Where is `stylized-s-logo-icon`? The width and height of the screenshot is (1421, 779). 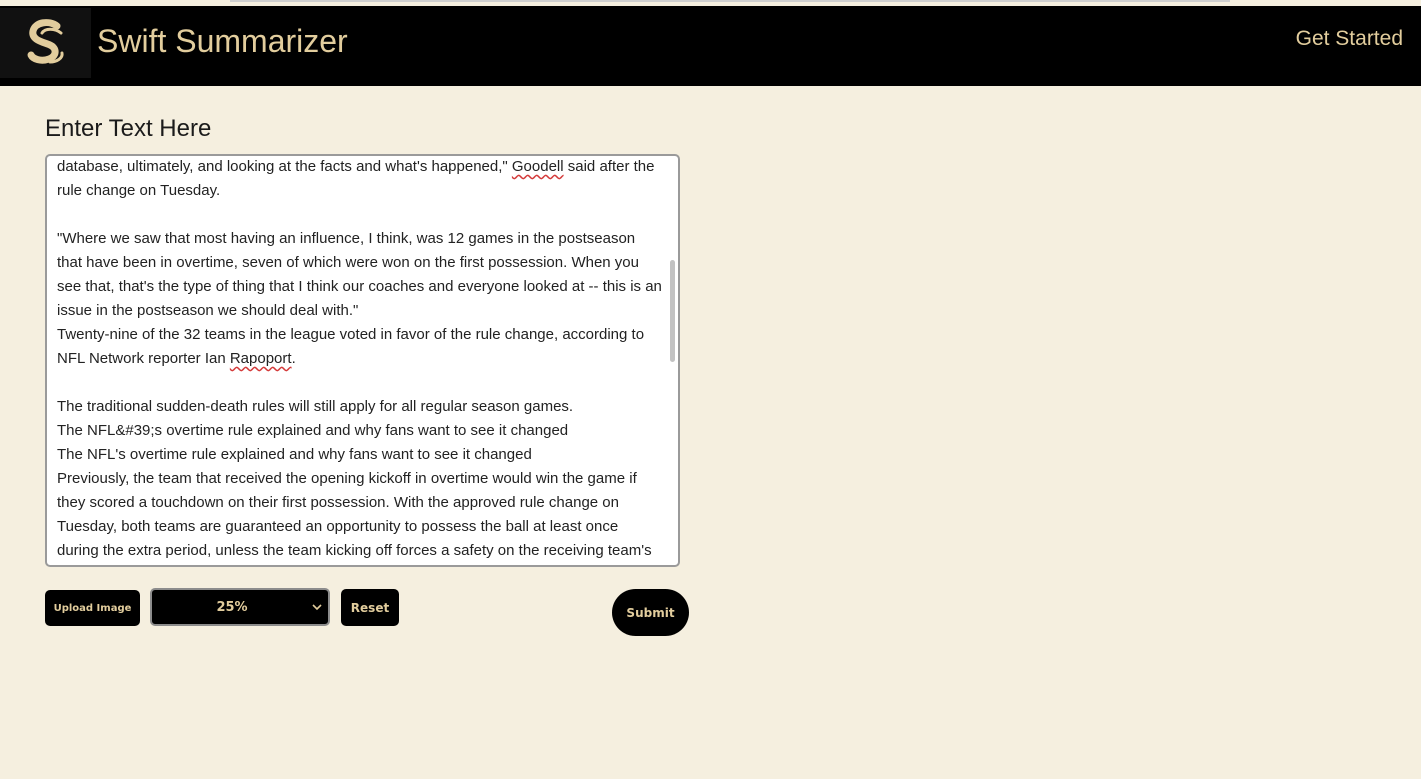
stylized-s-logo-icon is located at coordinates (45, 41).